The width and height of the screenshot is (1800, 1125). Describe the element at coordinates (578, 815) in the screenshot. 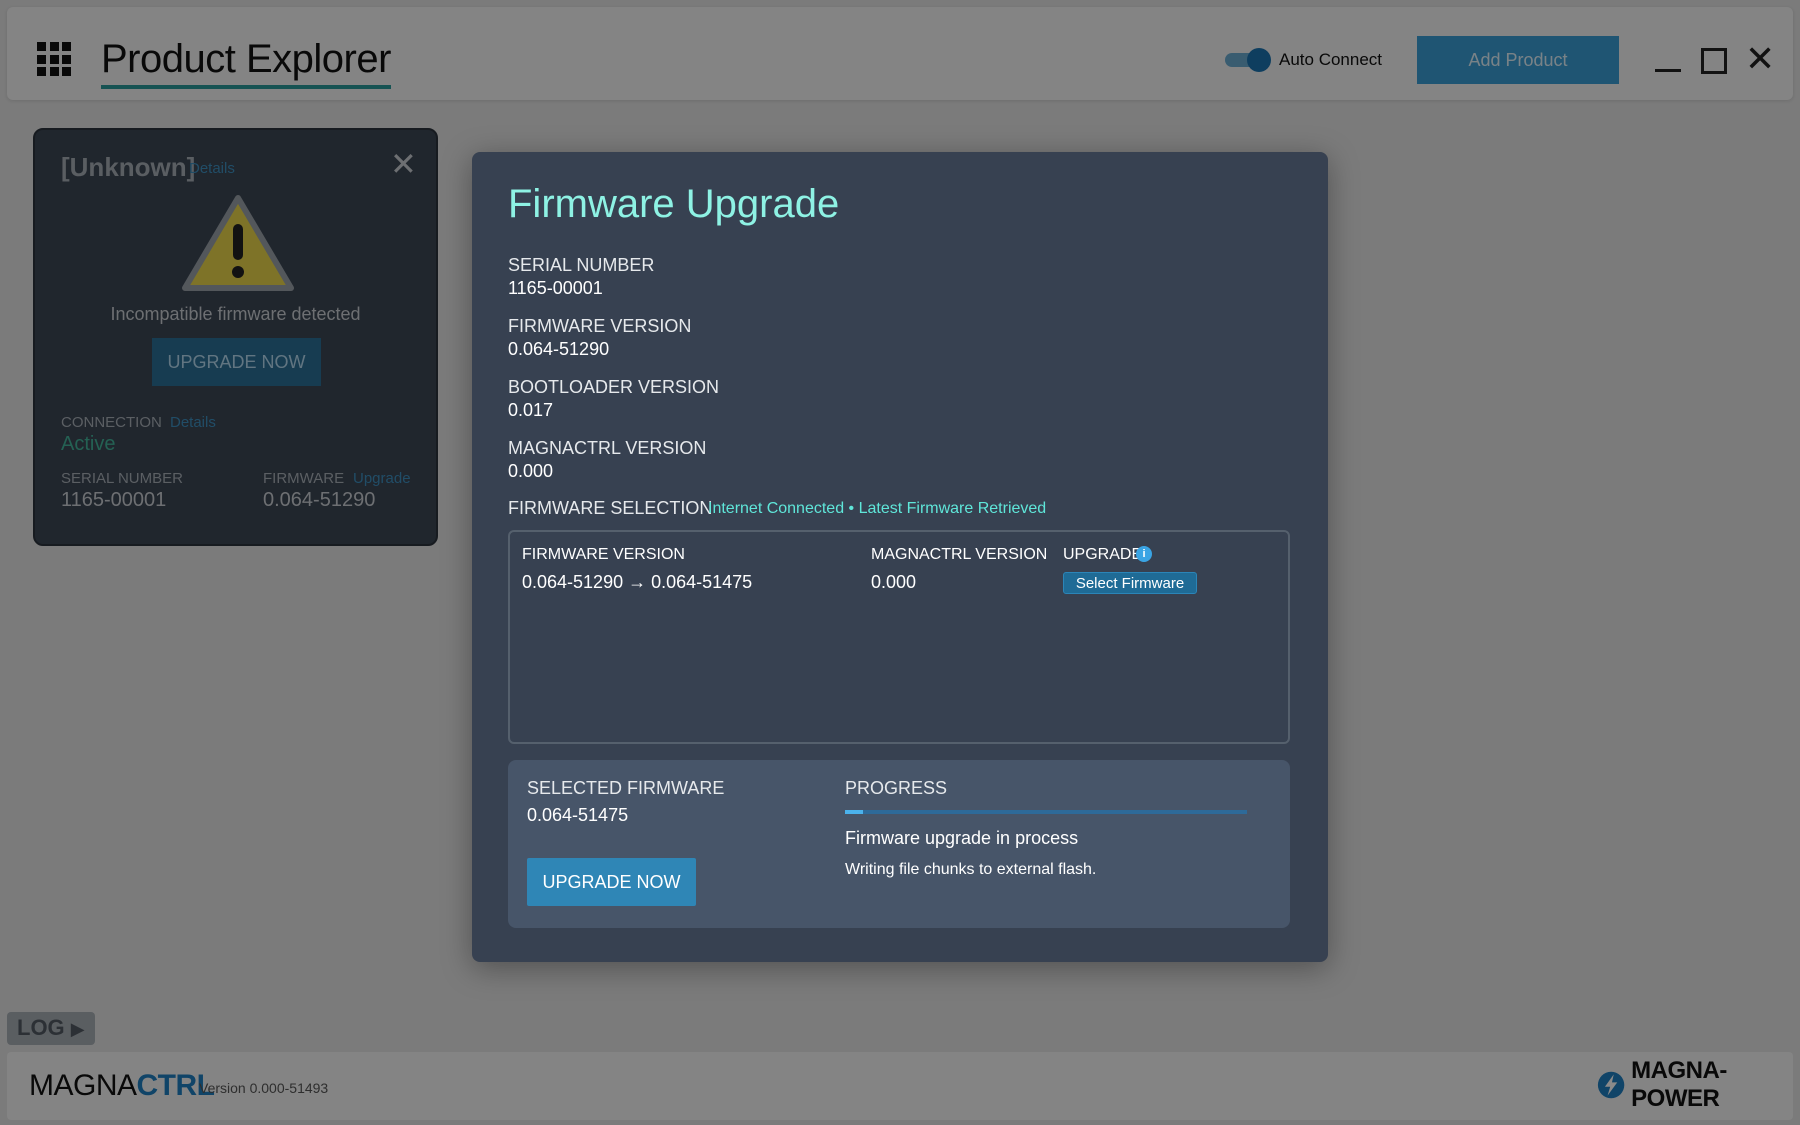

I see `selected-firmware-value: 0.064-51475` at that location.